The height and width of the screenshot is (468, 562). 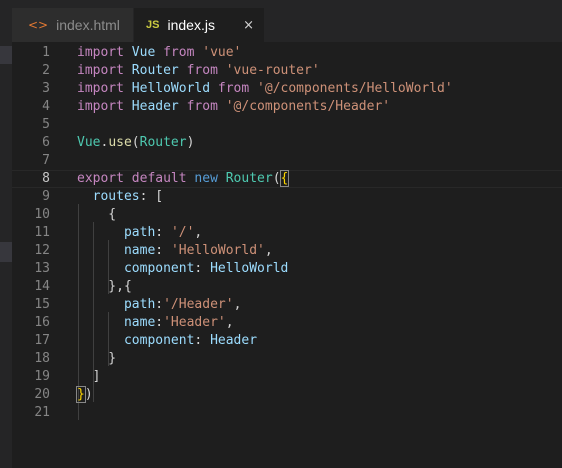 What do you see at coordinates (42, 376) in the screenshot?
I see `line-number: 19` at bounding box center [42, 376].